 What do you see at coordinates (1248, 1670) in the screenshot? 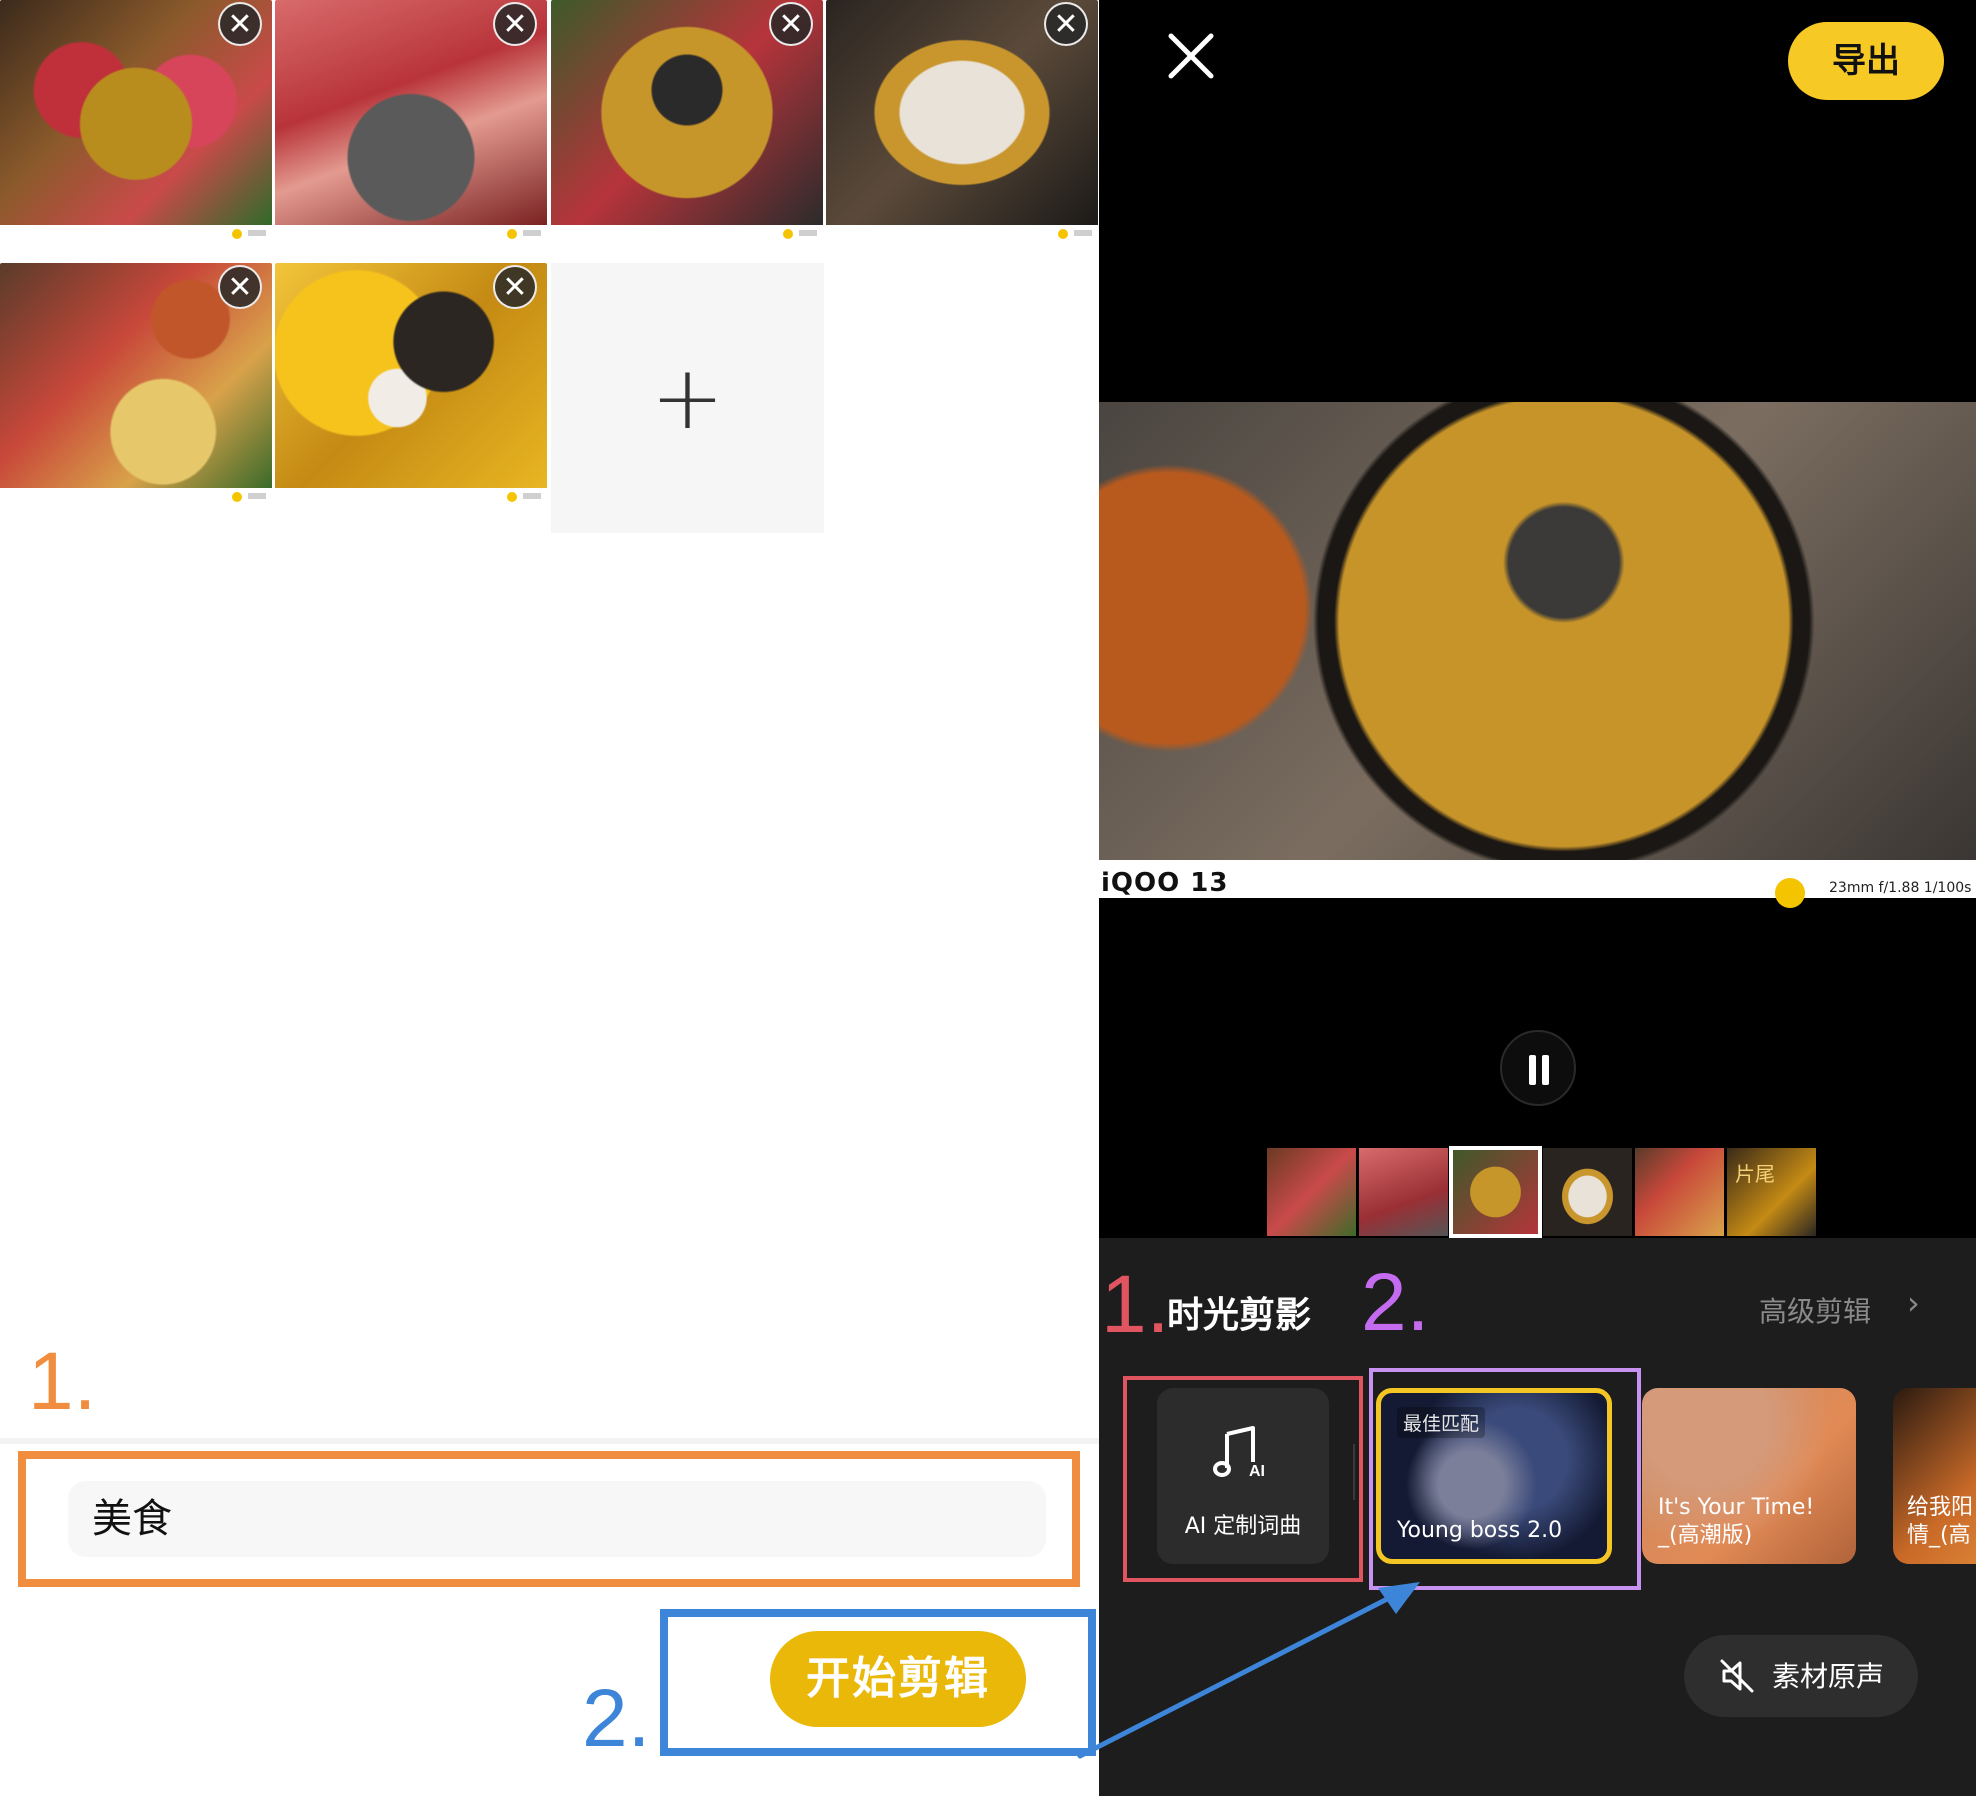
I see `annotation-arrow` at bounding box center [1248, 1670].